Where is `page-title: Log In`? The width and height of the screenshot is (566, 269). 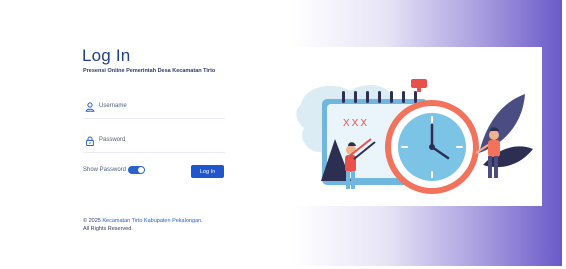 page-title: Log In is located at coordinates (106, 55).